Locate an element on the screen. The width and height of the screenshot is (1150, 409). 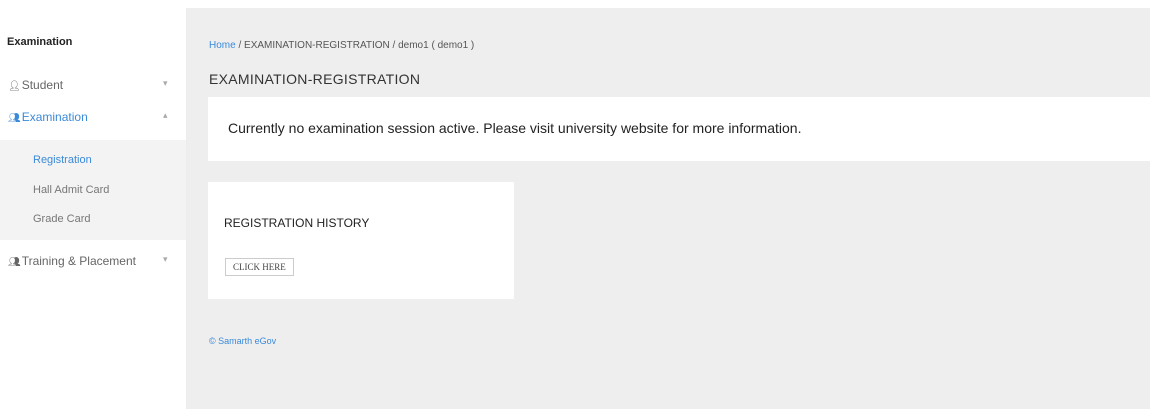
sidebar-item-label: Student is located at coordinates (42, 85).